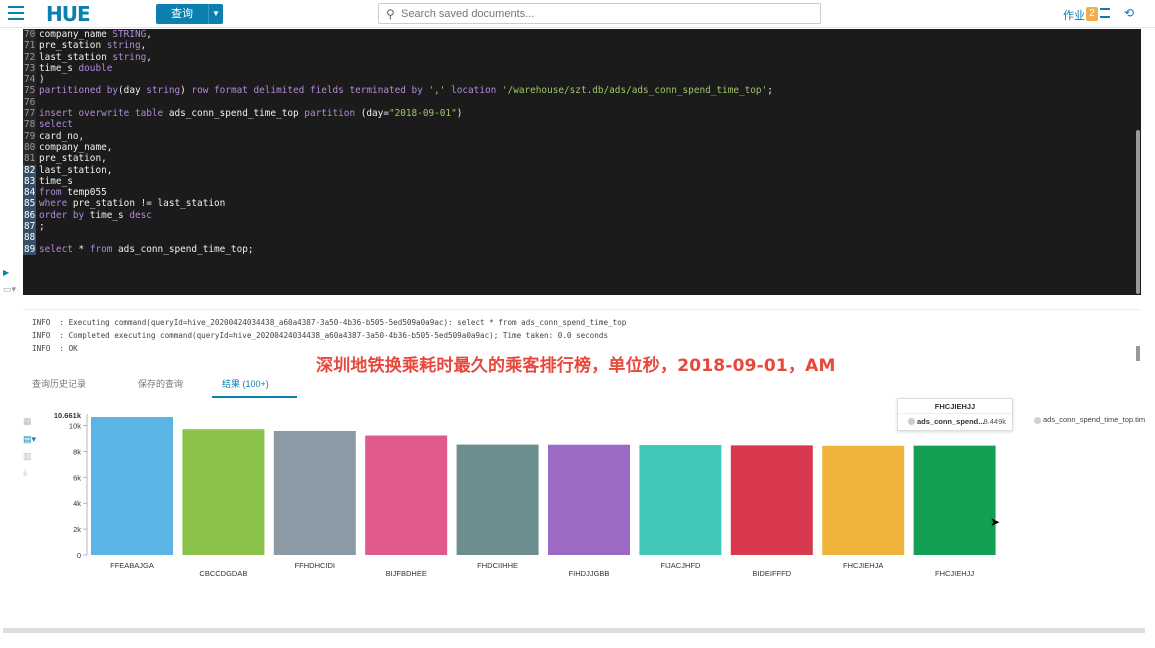 This screenshot has height=648, width=1155. I want to click on x-tick-label: FFEABAJGA, so click(132, 565).